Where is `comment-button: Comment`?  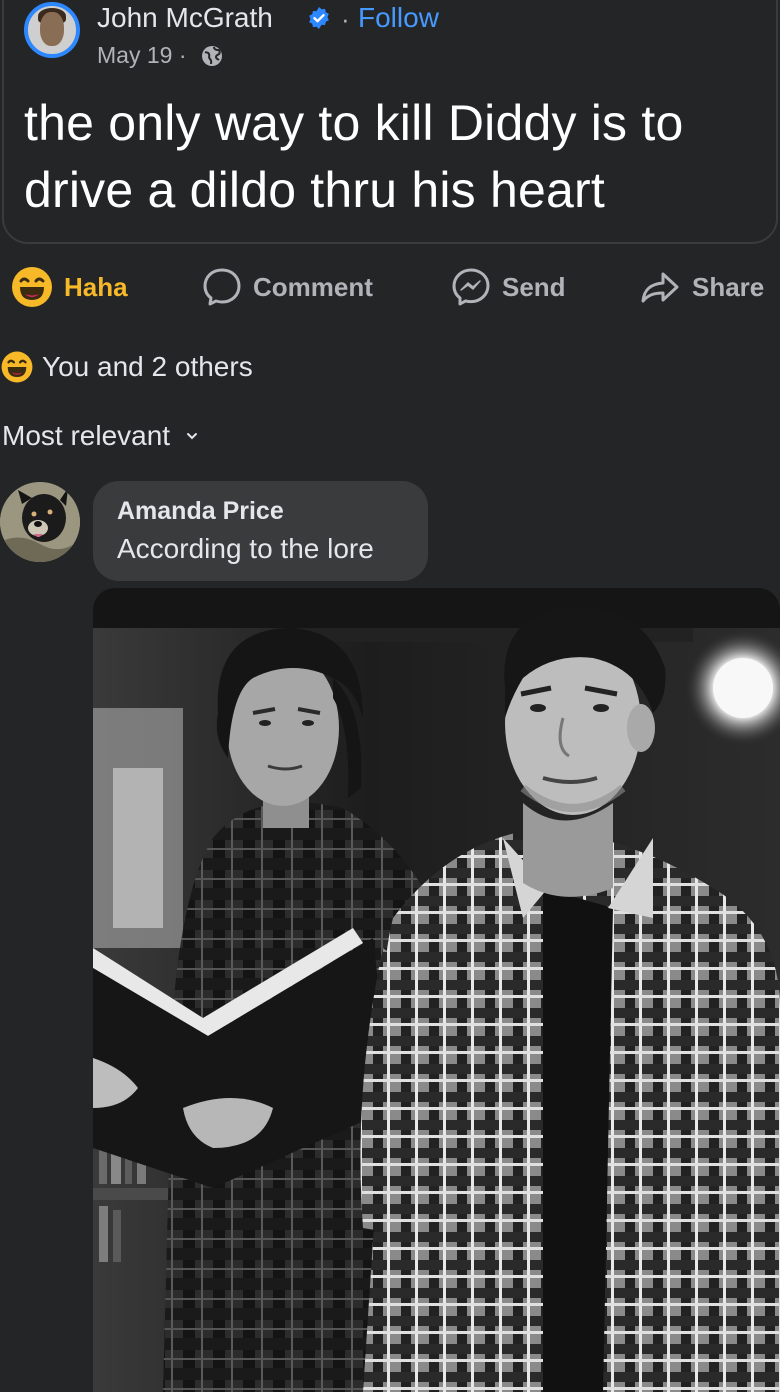
comment-button: Comment is located at coordinates (287, 287).